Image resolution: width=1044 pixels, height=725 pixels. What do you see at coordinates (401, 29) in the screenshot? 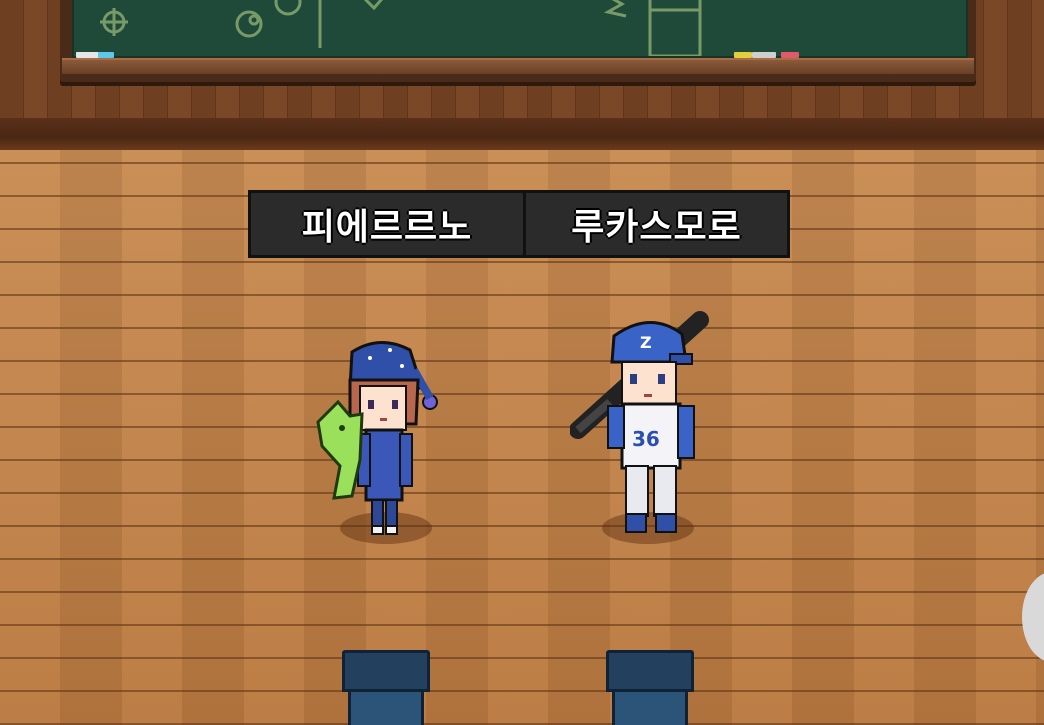
I see `chalk-drawings` at bounding box center [401, 29].